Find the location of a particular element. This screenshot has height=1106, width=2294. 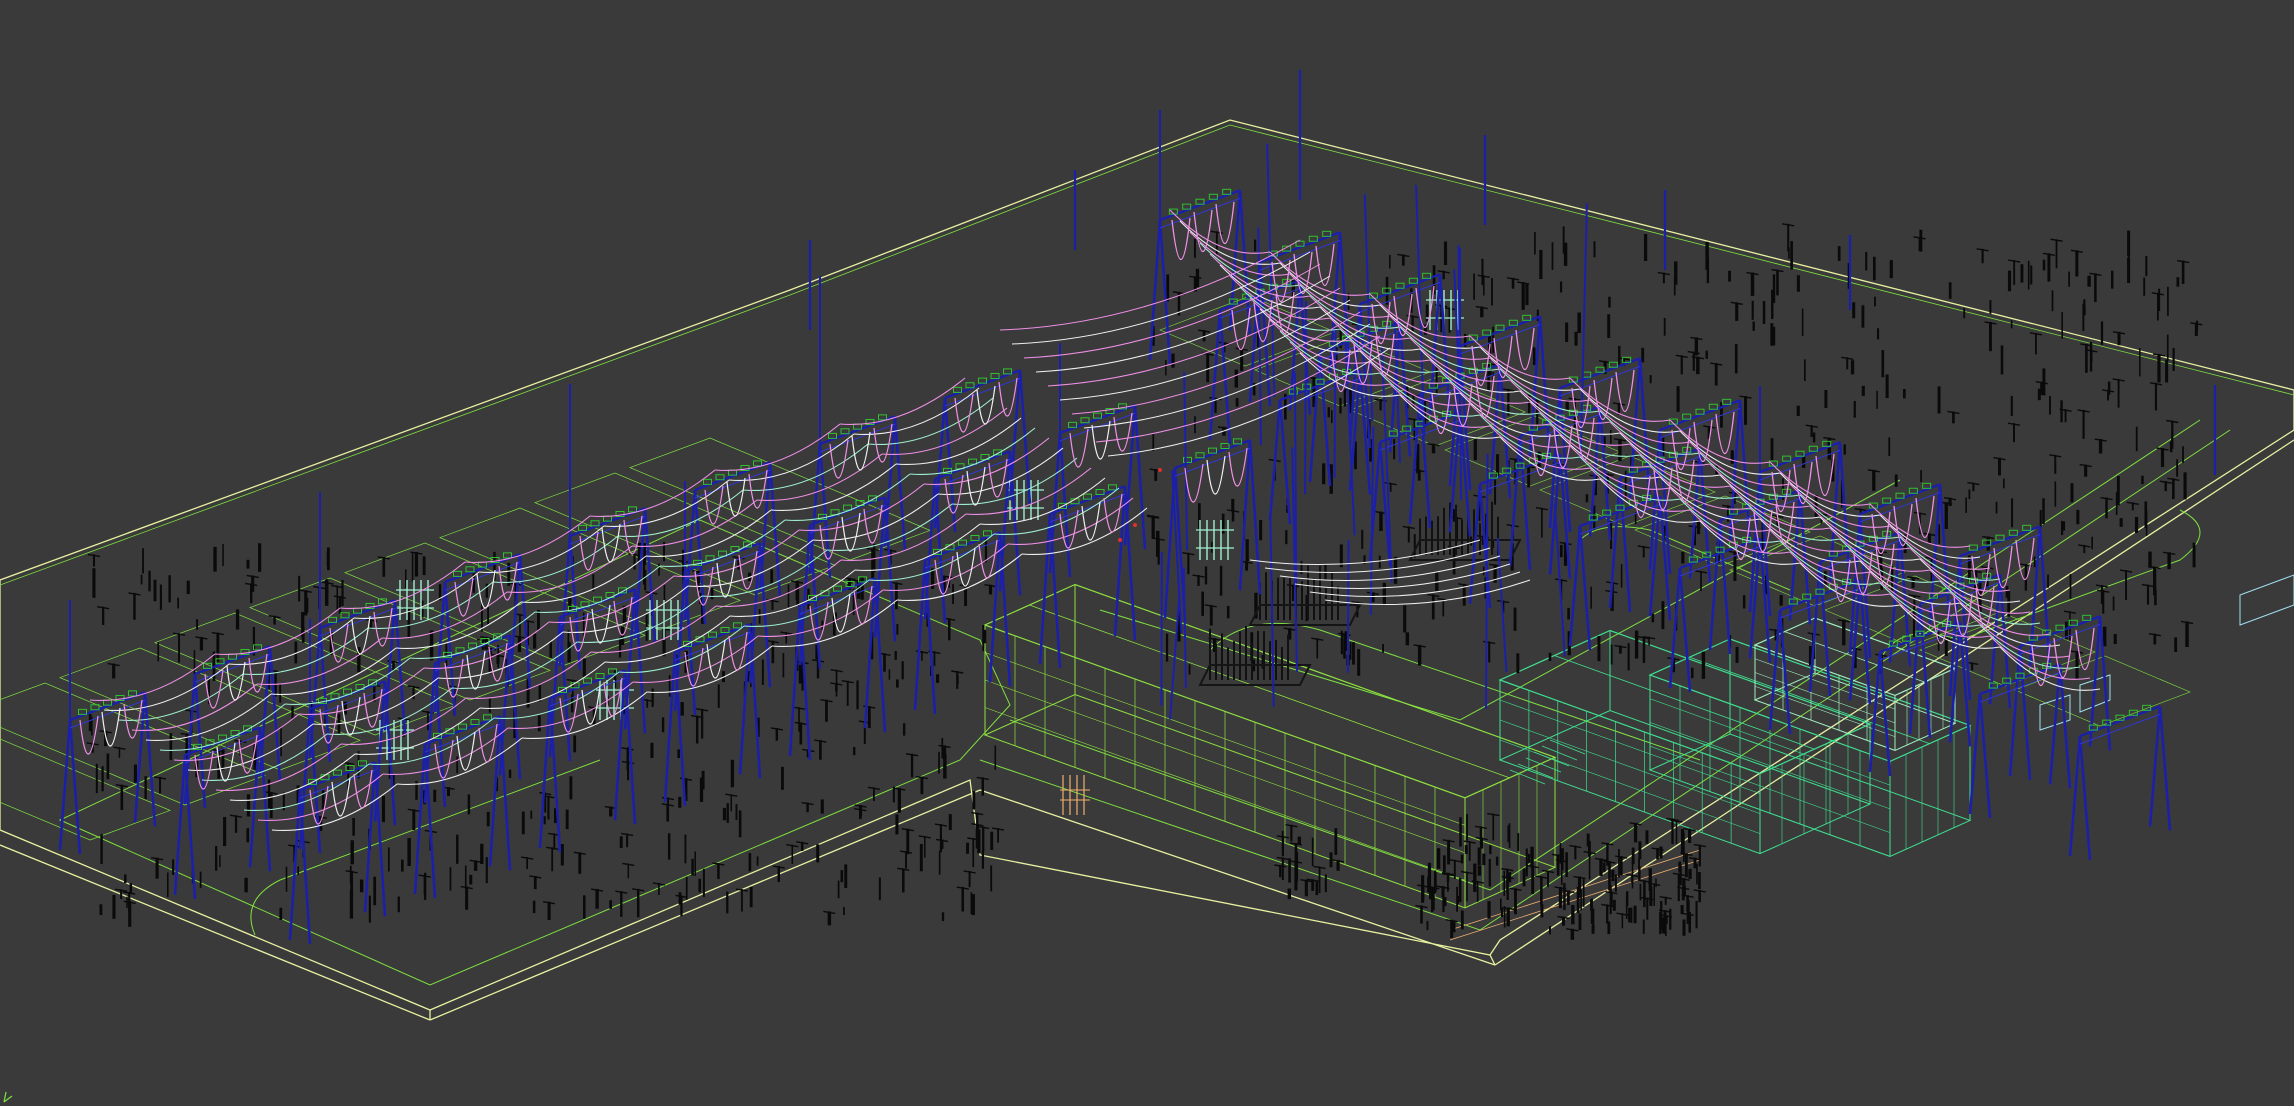

pad-front-edge is located at coordinates (215, 932).